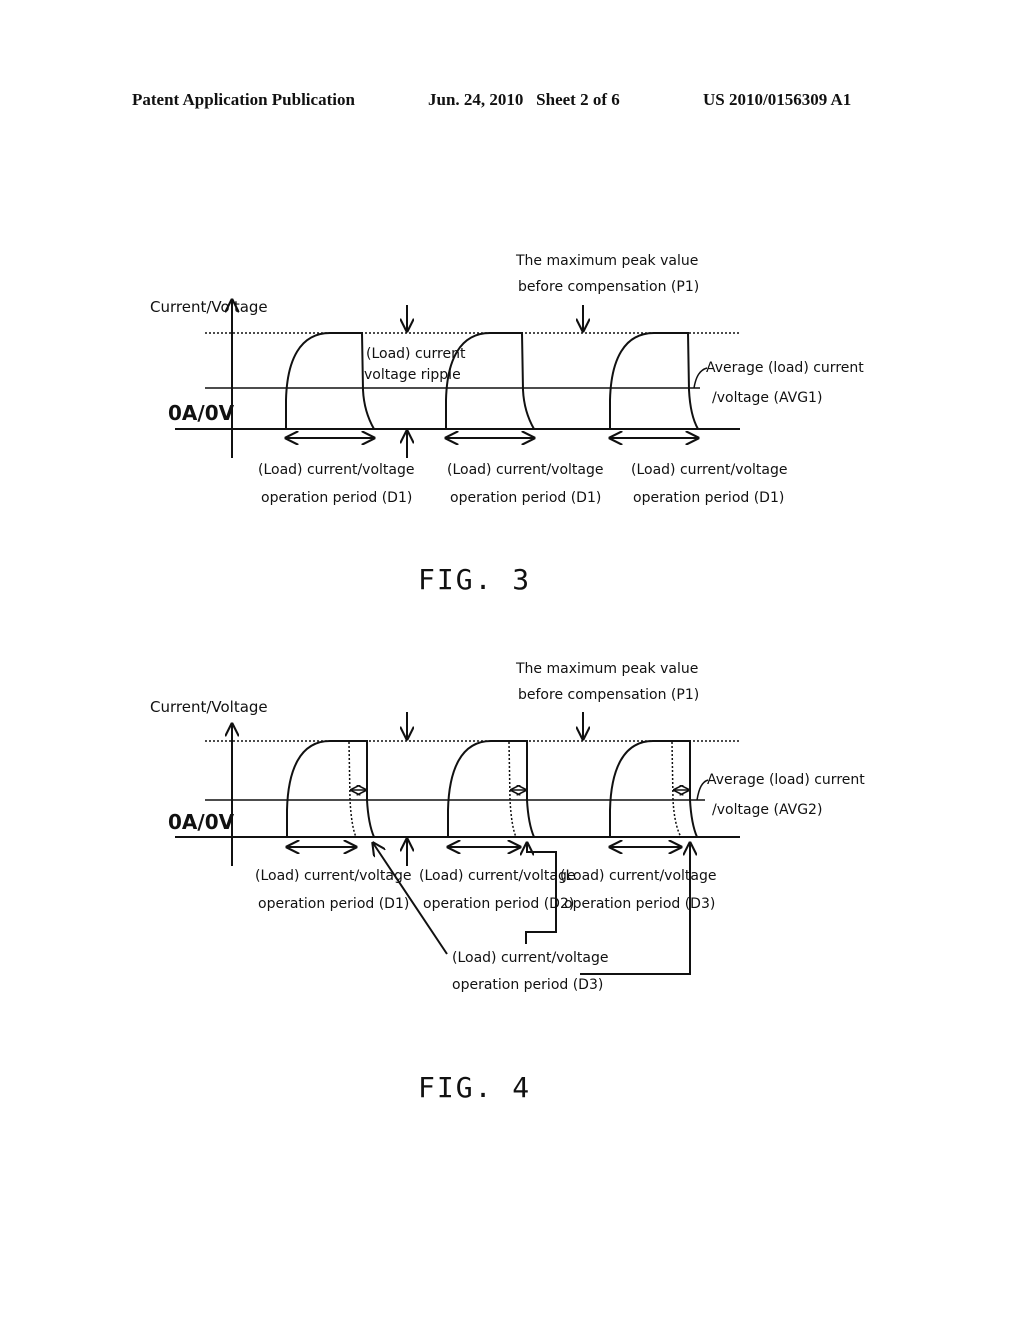 The image size is (1024, 1320). Describe the element at coordinates (333, 876) in the screenshot. I see `fig4-period-1-line1: (Load) current/voltage` at that location.